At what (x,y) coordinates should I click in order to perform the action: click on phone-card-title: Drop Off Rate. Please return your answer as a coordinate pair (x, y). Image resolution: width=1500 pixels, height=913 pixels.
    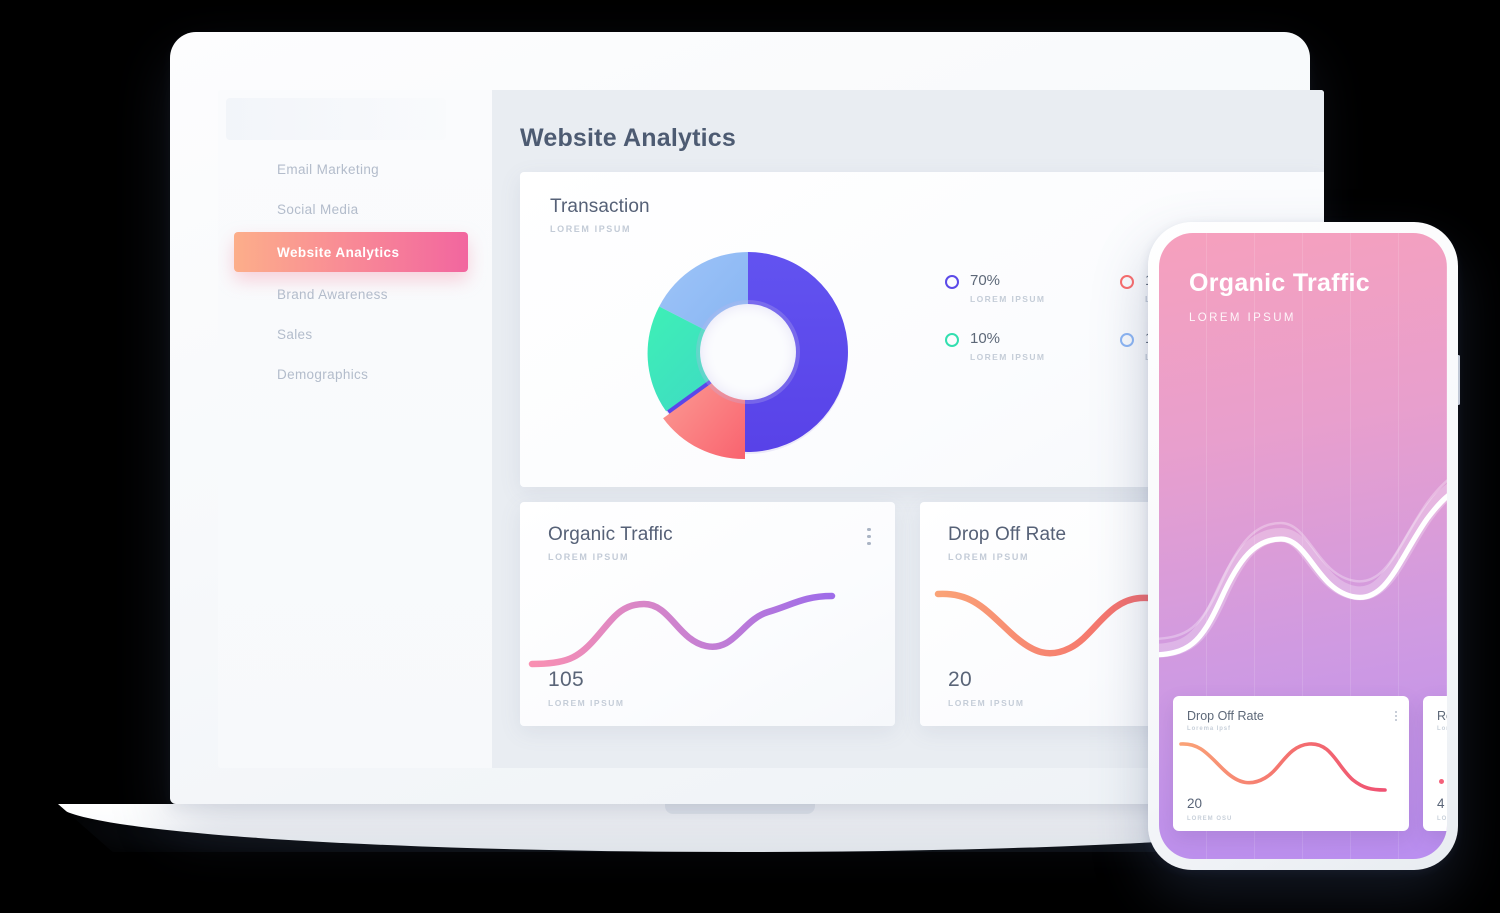
    Looking at the image, I should click on (1225, 716).